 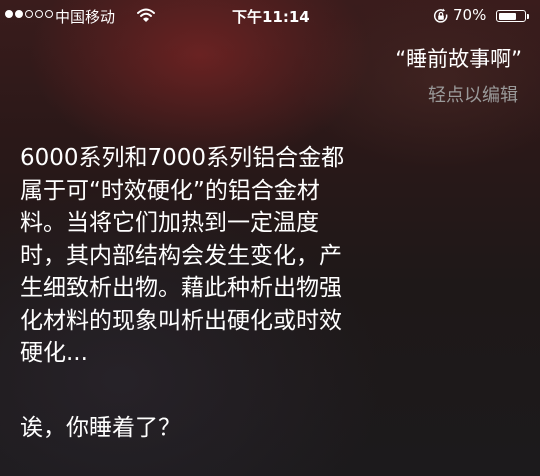 I want to click on answer-line: 时，其内部结构会发生变化，产, so click(x=181, y=255).